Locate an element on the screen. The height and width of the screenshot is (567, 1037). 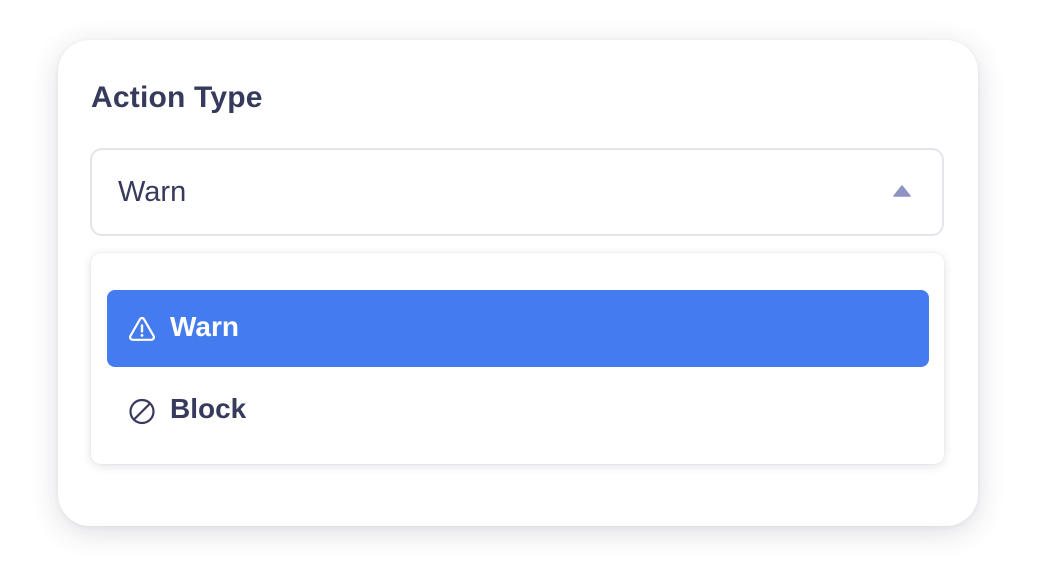
option-block-label: Block is located at coordinates (208, 408).